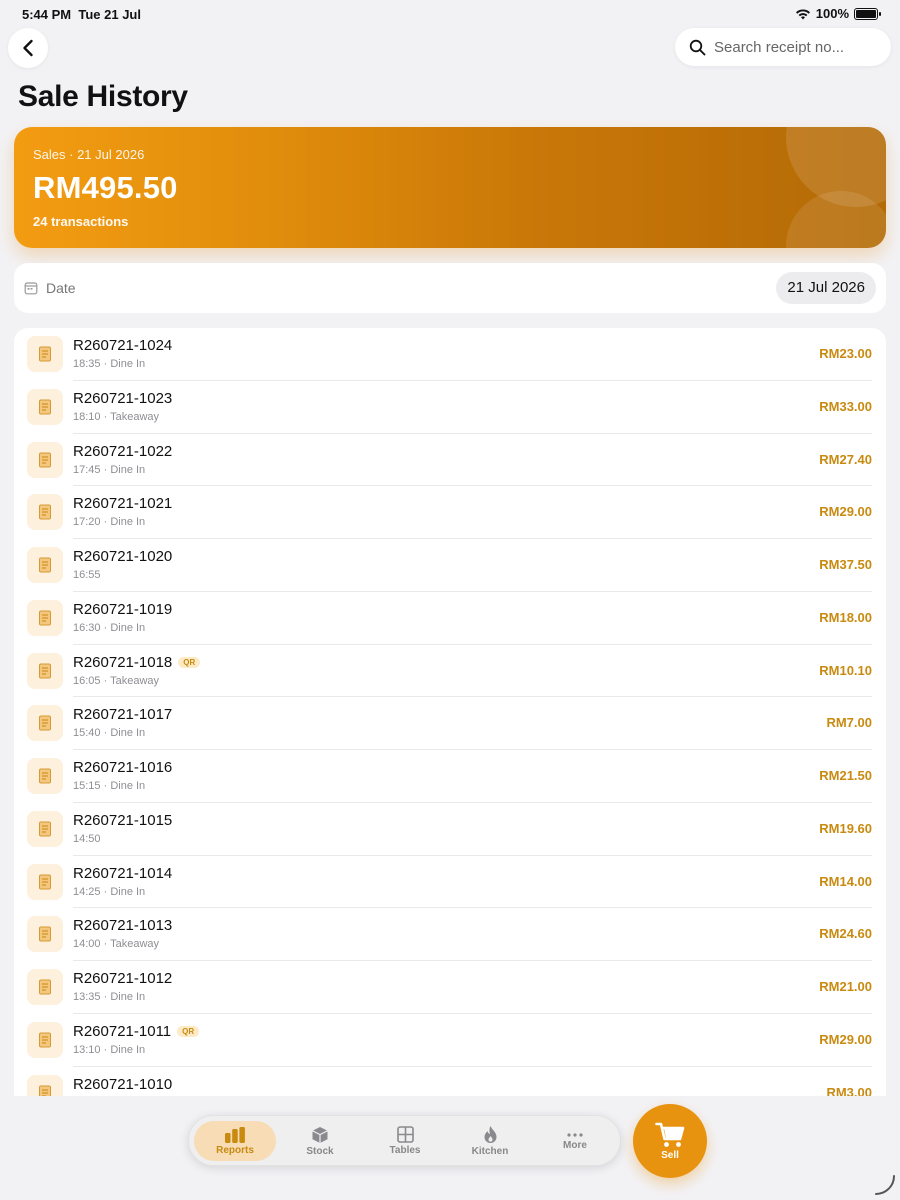 This screenshot has height=1200, width=900. Describe the element at coordinates (450, 1040) in the screenshot. I see `sale-row: R260721-1011 QR 13:10 · Dine In RM29.00` at that location.